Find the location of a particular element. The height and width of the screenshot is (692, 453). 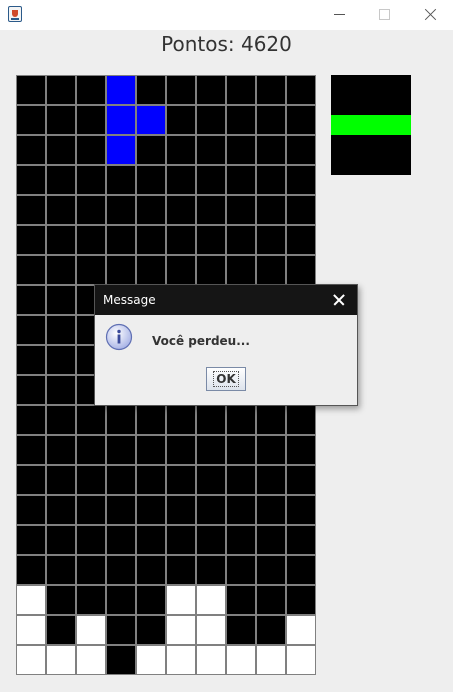

maximize-button is located at coordinates (384, 15).